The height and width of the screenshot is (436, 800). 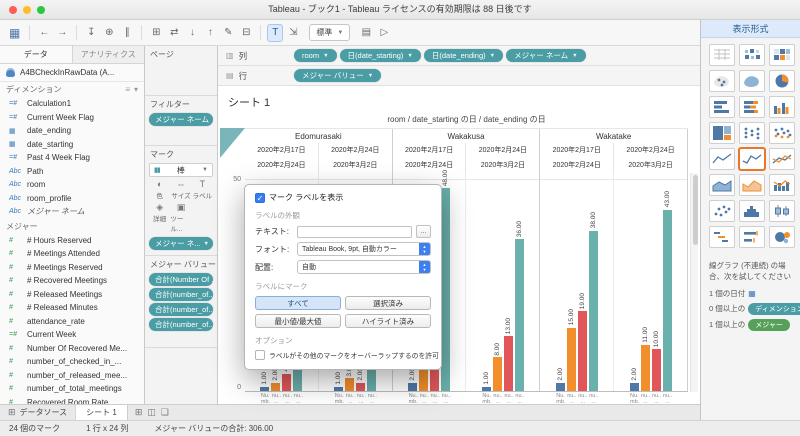 I want to click on add-data-icon: ⊕, so click(x=109, y=33).